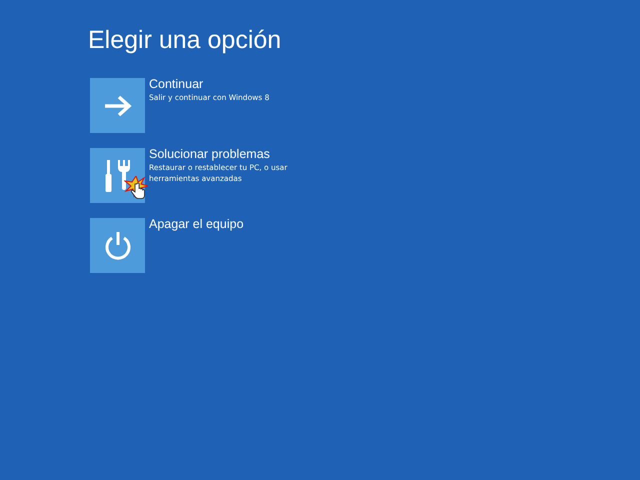 The height and width of the screenshot is (480, 640). I want to click on click-cursor-icon, so click(136, 189).